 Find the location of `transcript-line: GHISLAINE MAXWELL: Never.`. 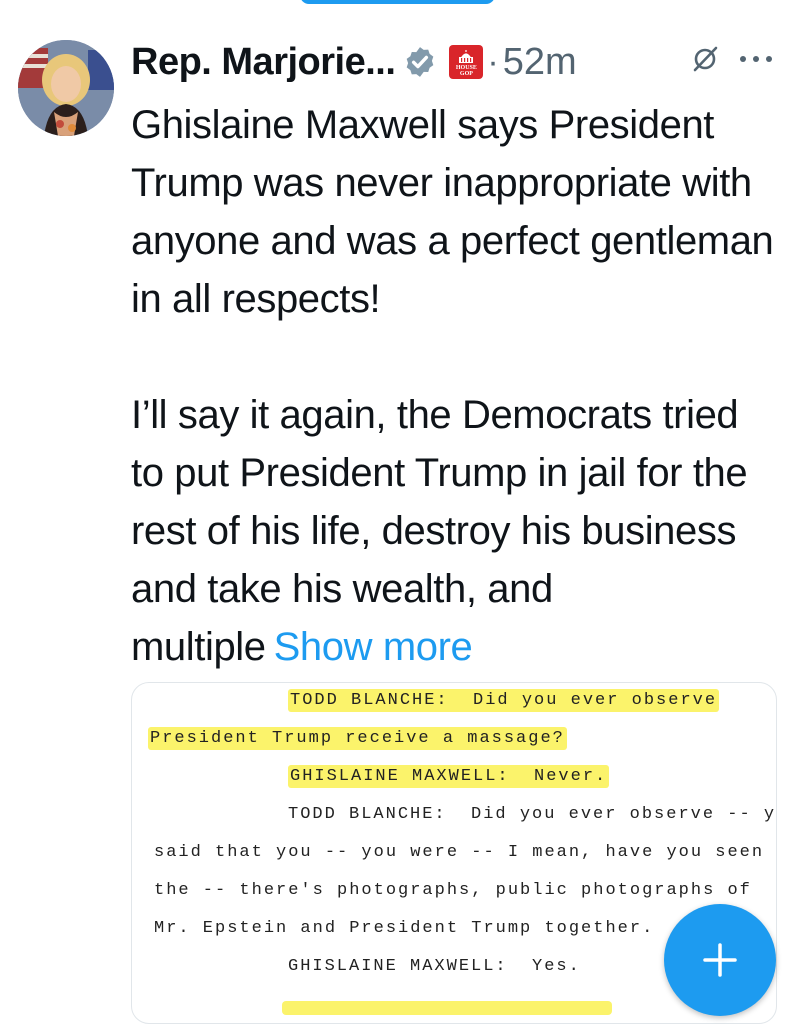

transcript-line: GHISLAINE MAXWELL: Never. is located at coordinates (449, 776).